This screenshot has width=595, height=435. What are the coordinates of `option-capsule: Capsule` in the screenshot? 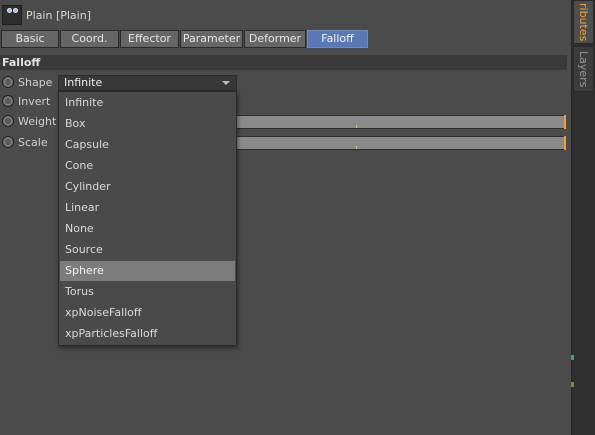 It's located at (147, 145).